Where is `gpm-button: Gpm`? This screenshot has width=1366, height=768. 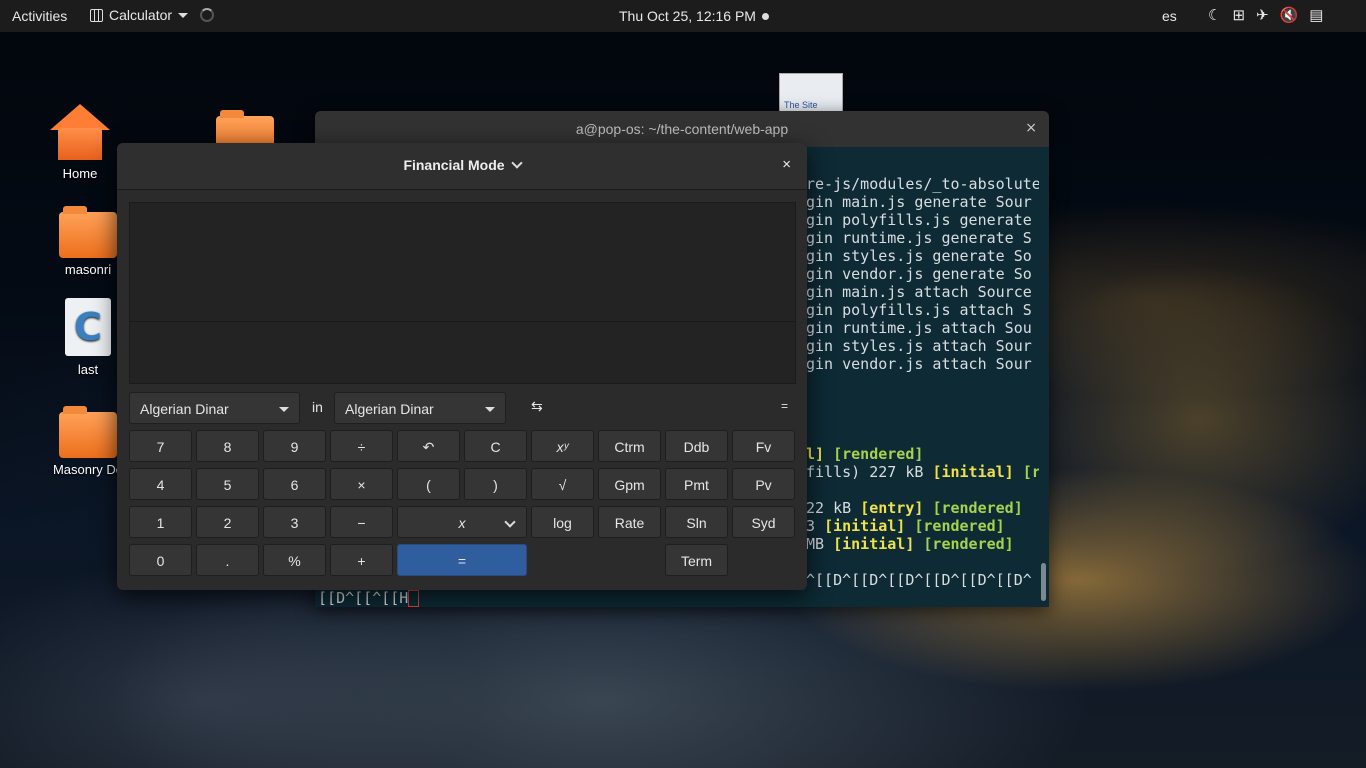 gpm-button: Gpm is located at coordinates (629, 484).